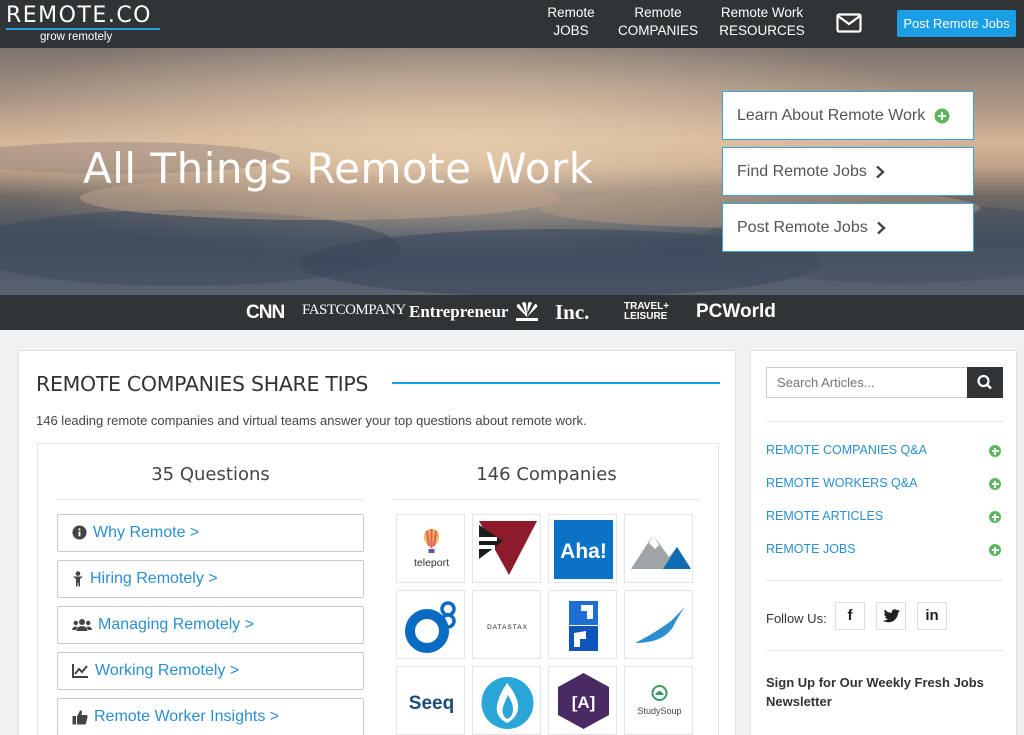 The image size is (1024, 735). What do you see at coordinates (867, 382) in the screenshot?
I see `search-articles-input` at bounding box center [867, 382].